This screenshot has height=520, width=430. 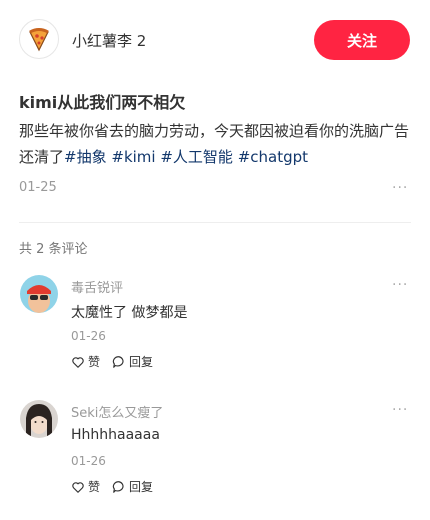 I want to click on tag-link: #抽象, so click(x=85, y=157).